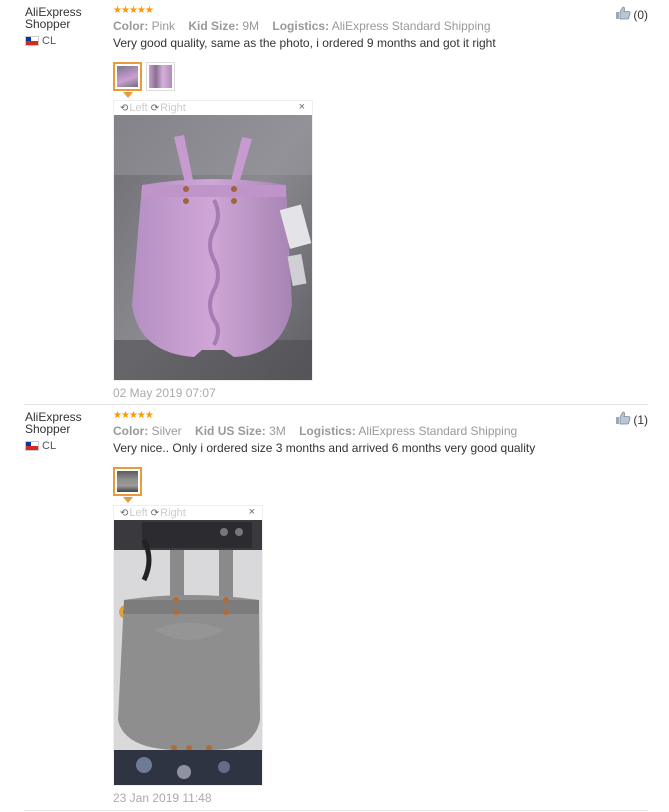 This screenshot has width=669, height=812. What do you see at coordinates (631, 14) in the screenshot?
I see `helpful-button: (0)` at bounding box center [631, 14].